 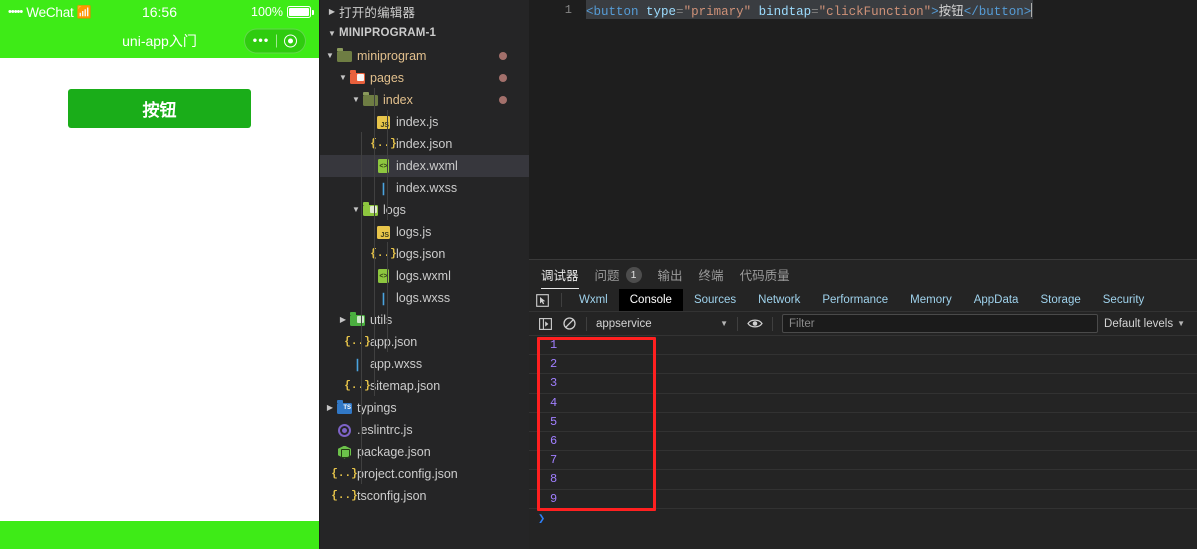 What do you see at coordinates (554, 345) in the screenshot?
I see `console-log-value: 1` at bounding box center [554, 345].